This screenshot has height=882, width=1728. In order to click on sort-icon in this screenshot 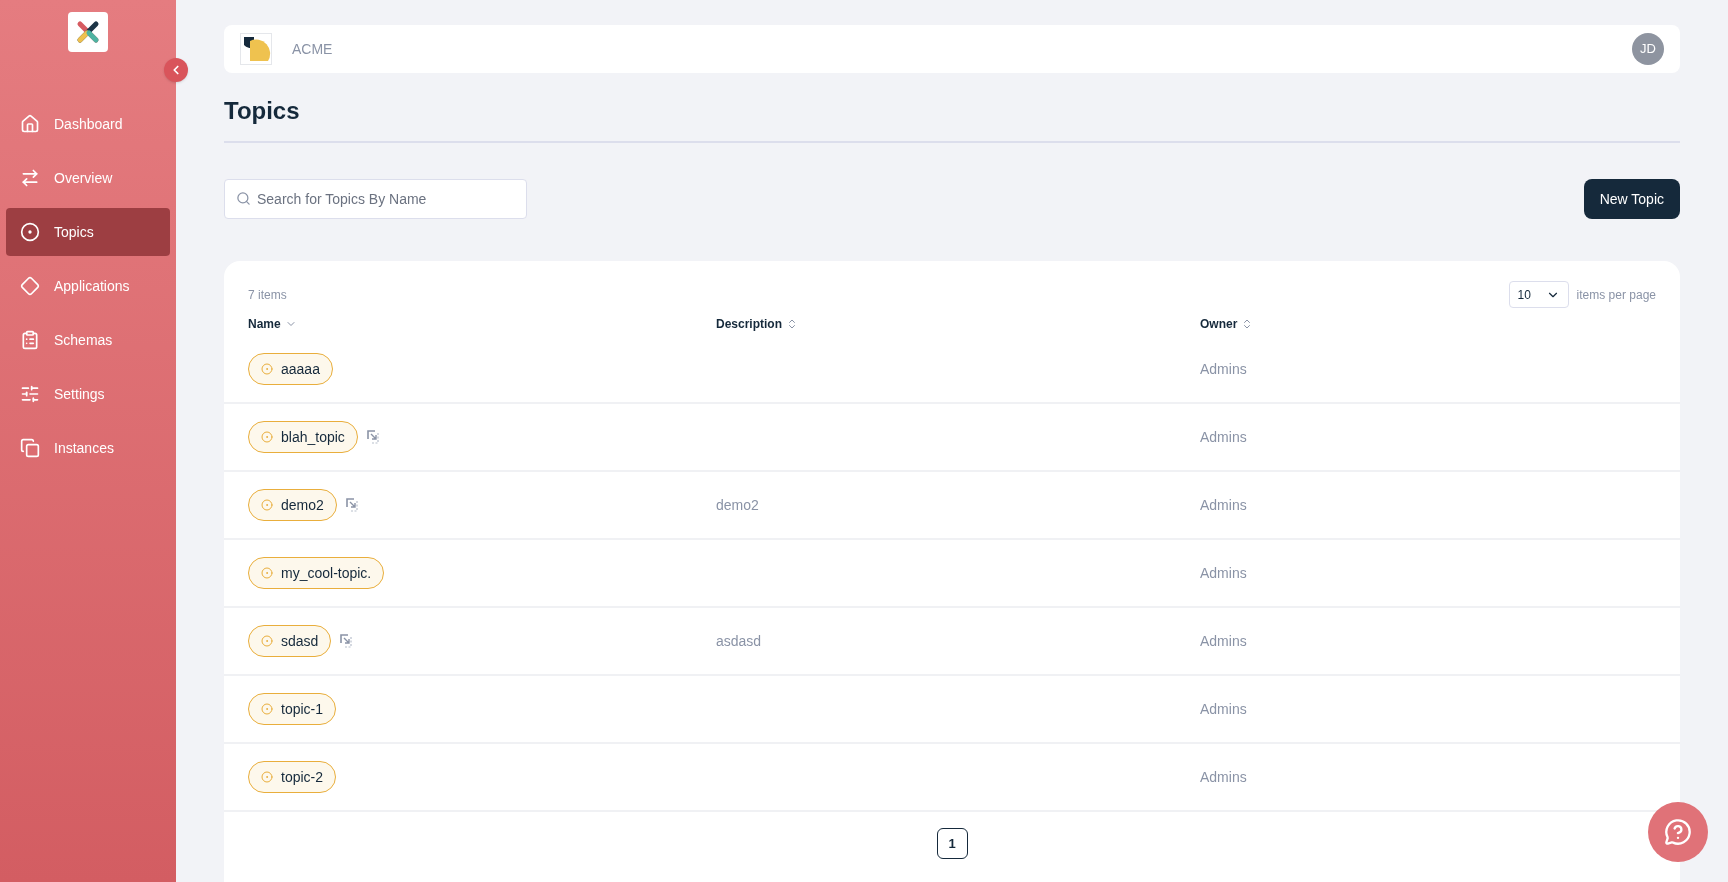, I will do `click(792, 324)`.